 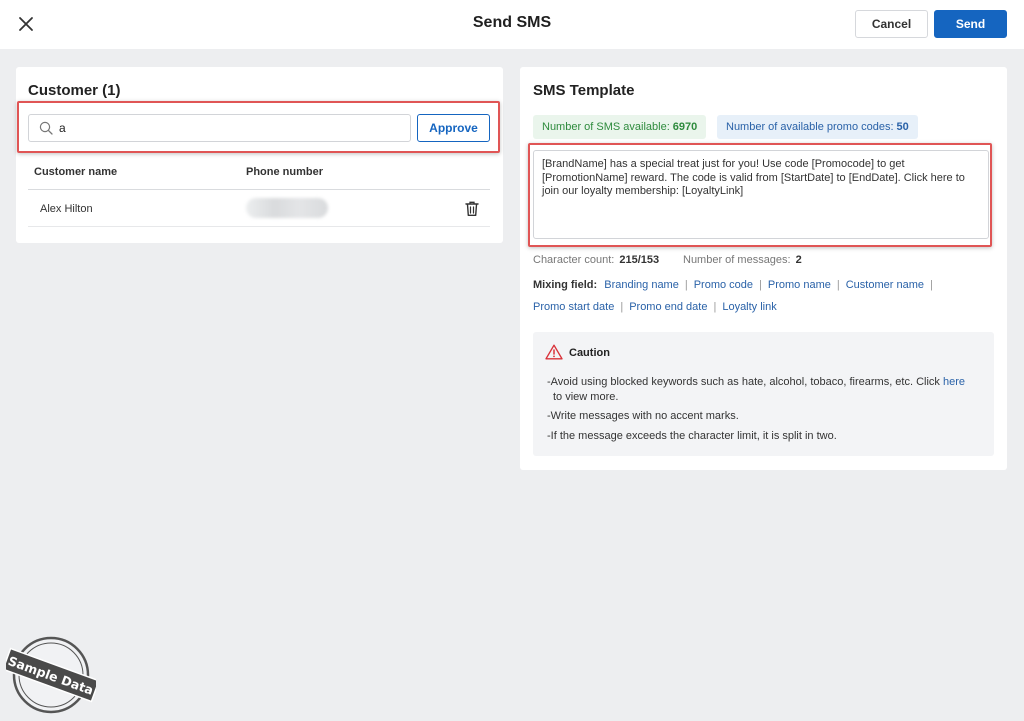 I want to click on mixing-field-promo-code: Promo code, so click(x=723, y=285).